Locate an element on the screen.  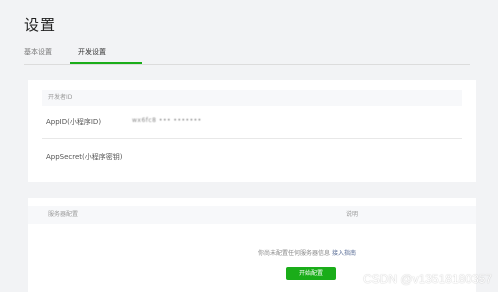
settings-tabs: 基本设置 开发设置 is located at coordinates (247, 54).